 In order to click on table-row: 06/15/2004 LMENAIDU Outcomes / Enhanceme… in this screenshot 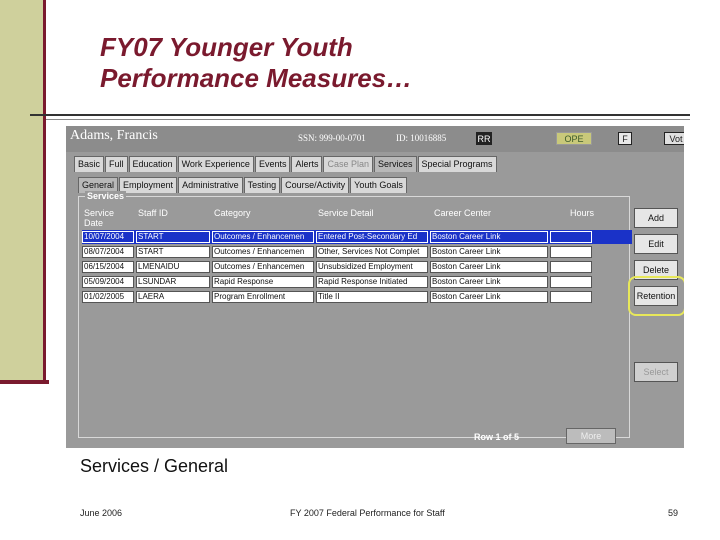, I will do `click(357, 267)`.